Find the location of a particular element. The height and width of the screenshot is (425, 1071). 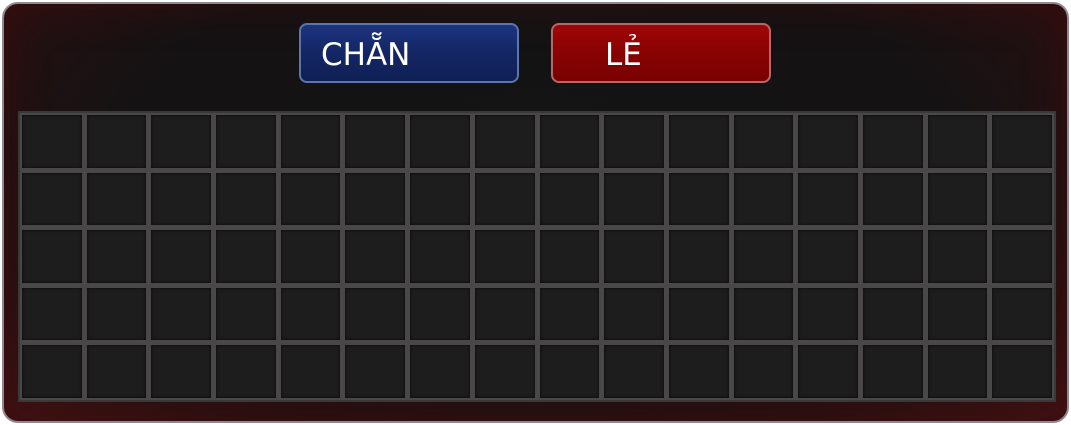

even-button: CHẴN is located at coordinates (409, 53).